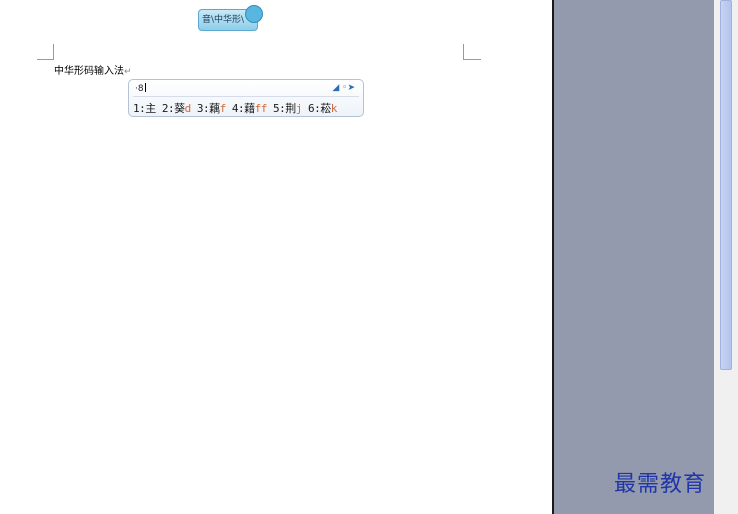  I want to click on ime-page-arrows-icon: ◢ ◦➤, so click(343, 88).